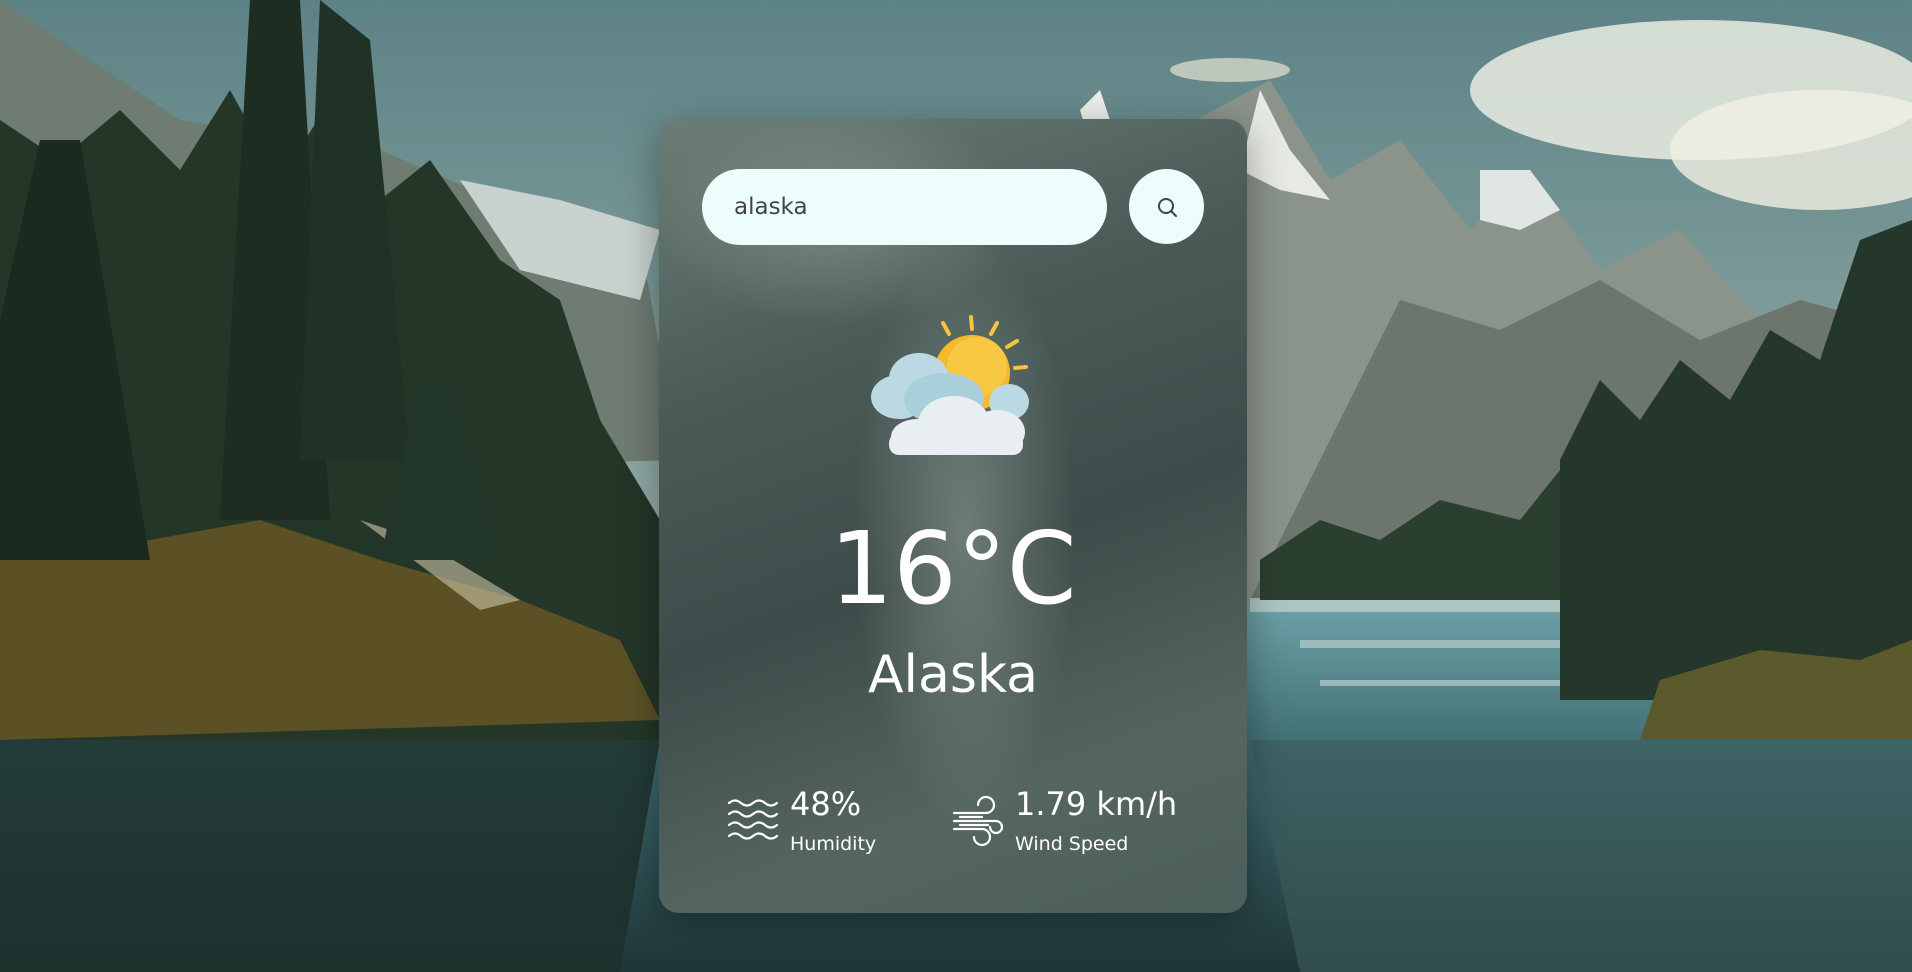 This screenshot has width=1912, height=972. I want to click on search-icon, so click(1167, 207).